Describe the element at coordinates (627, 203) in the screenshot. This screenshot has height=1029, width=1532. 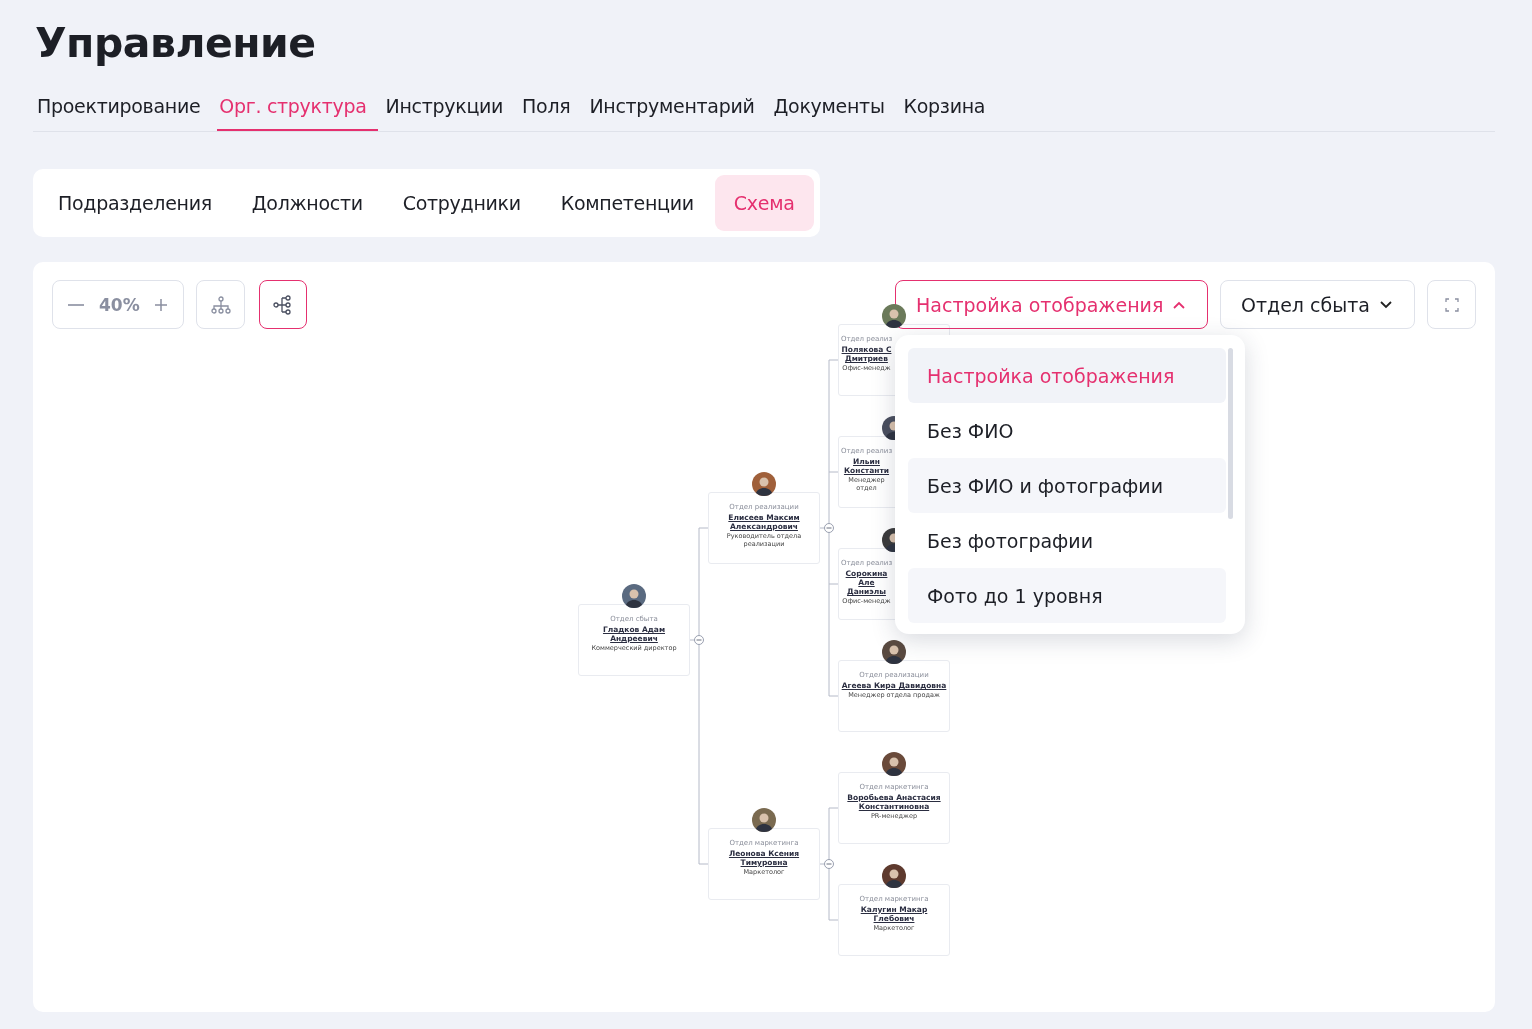
I see `section-tab: Компетенции` at that location.